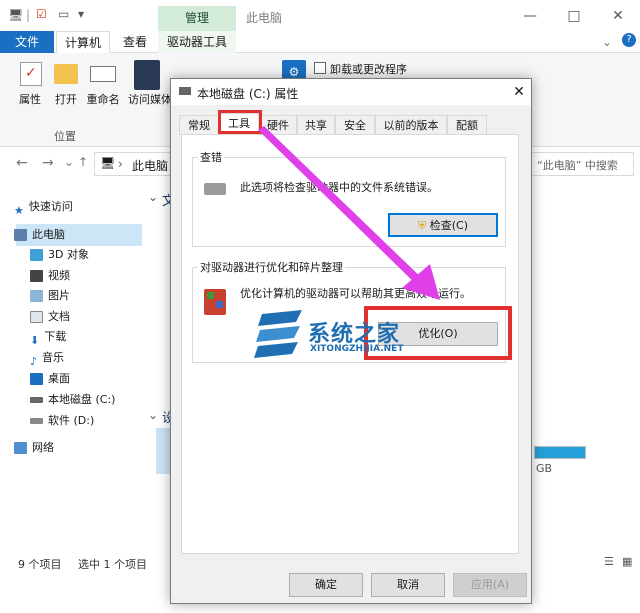 The height and width of the screenshot is (613, 640). I want to click on watermark-url: XITONGZHIJIA.NET, so click(357, 349).